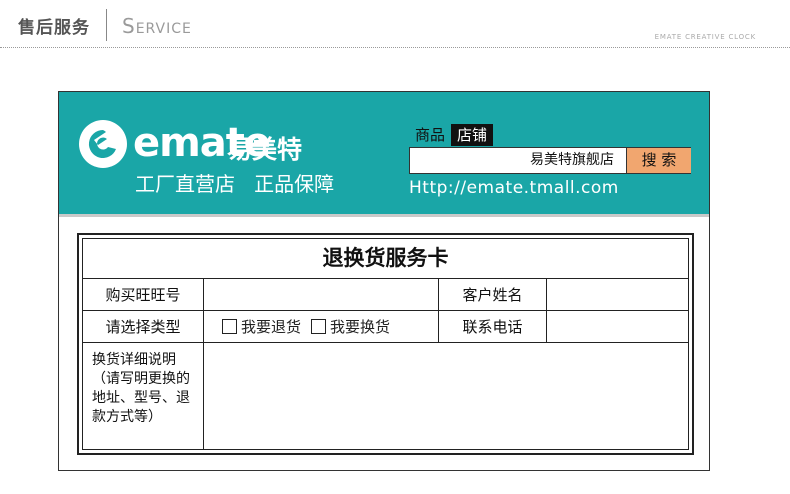  I want to click on return-checkbox, so click(229, 326).